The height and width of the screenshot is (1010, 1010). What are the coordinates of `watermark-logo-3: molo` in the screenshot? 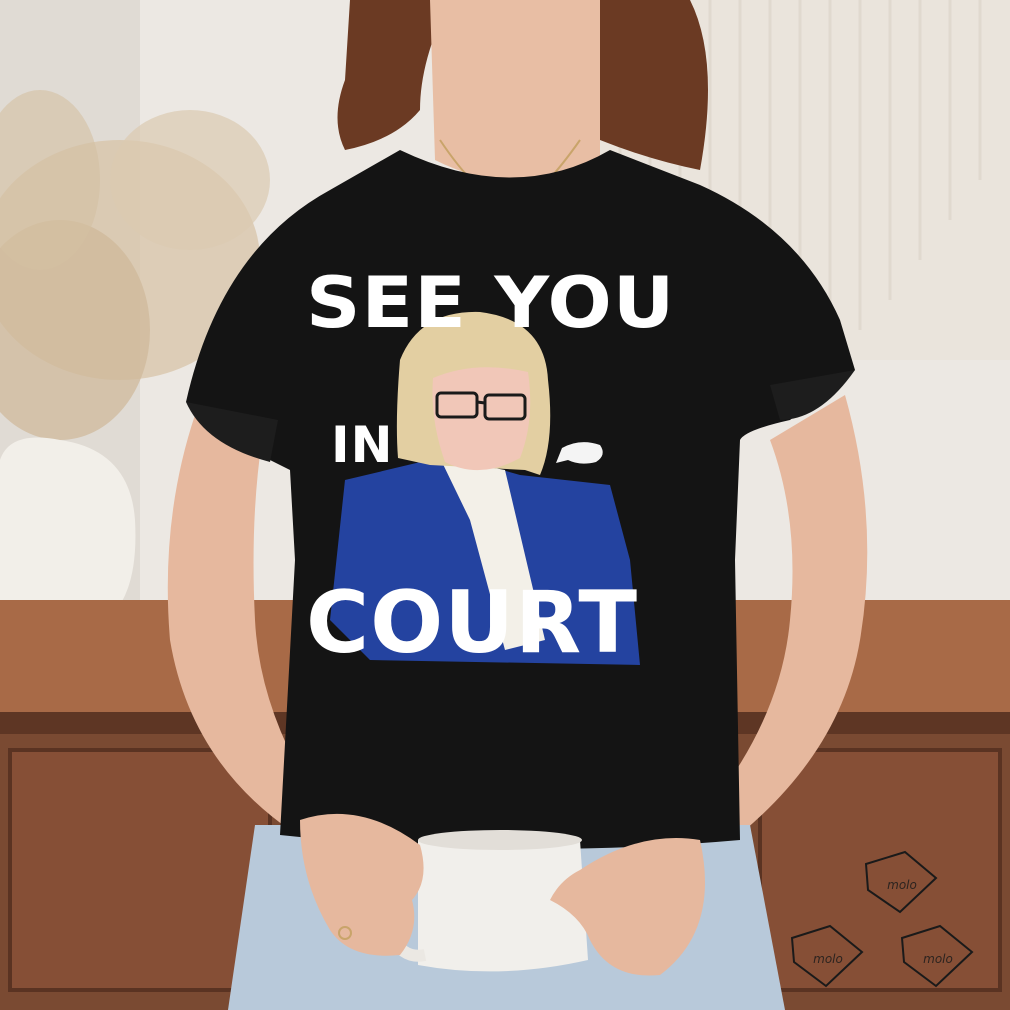 It's located at (938, 962).